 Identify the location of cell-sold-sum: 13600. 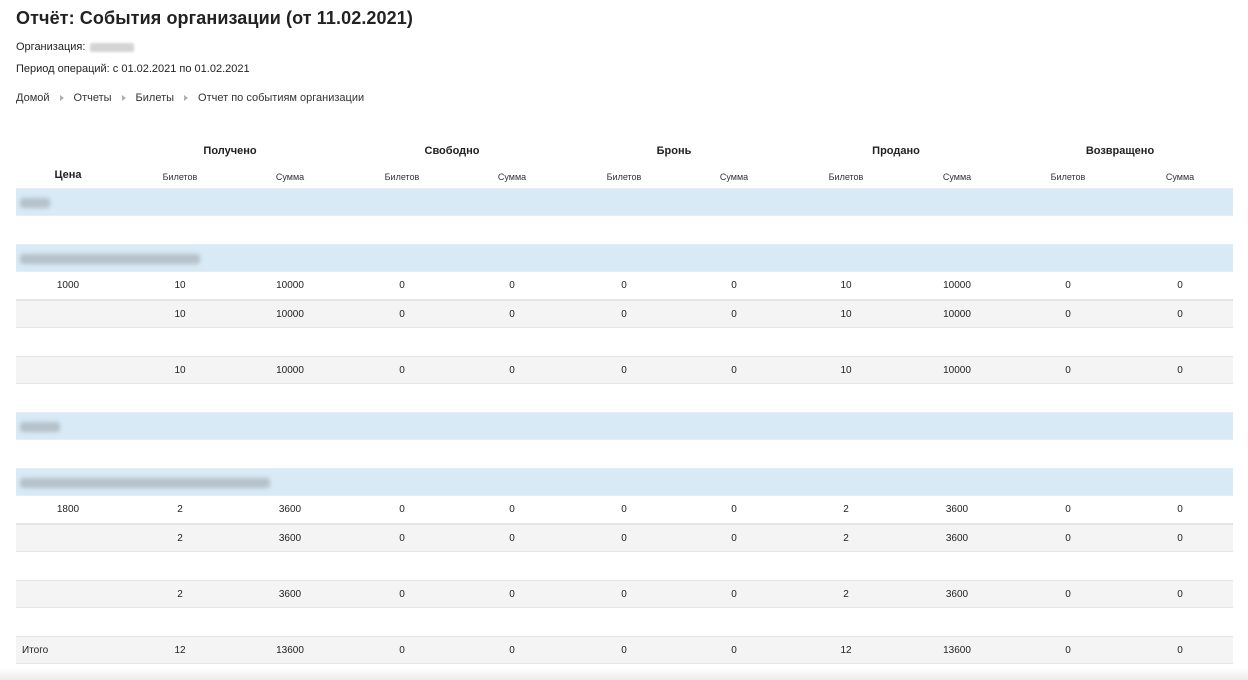
(957, 650).